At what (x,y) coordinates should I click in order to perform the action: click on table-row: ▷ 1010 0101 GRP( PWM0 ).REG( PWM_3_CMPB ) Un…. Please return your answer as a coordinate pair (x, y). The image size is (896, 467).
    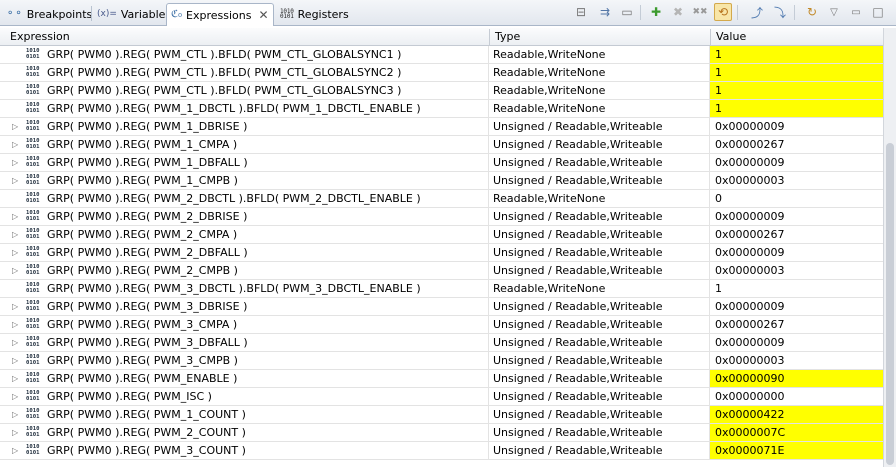
    Looking at the image, I should click on (441, 361).